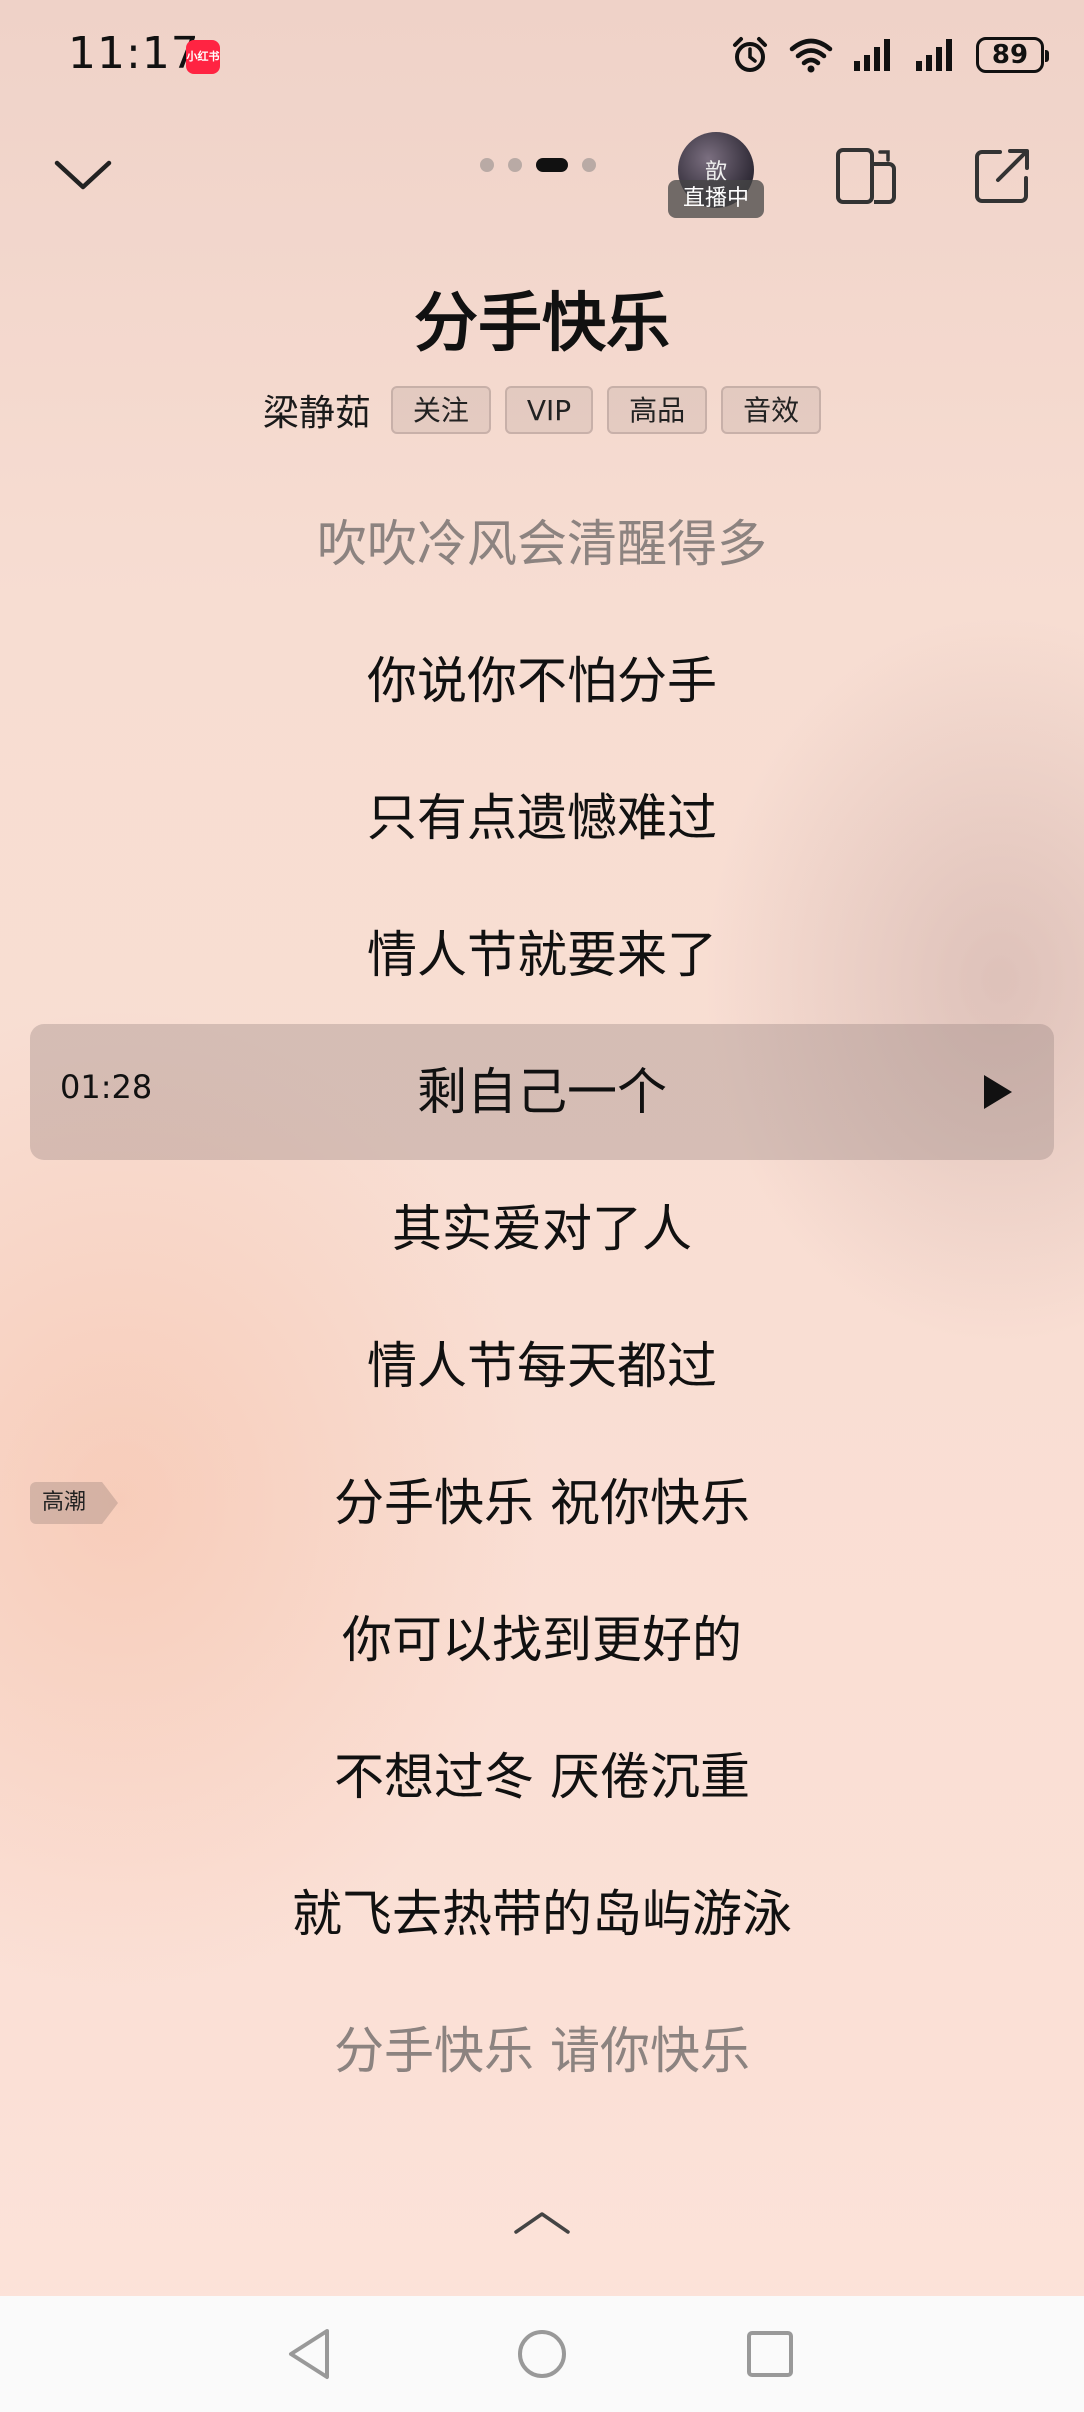 The image size is (1084, 2412). Describe the element at coordinates (542, 955) in the screenshot. I see `lyric-line: 情人节就要来了` at that location.